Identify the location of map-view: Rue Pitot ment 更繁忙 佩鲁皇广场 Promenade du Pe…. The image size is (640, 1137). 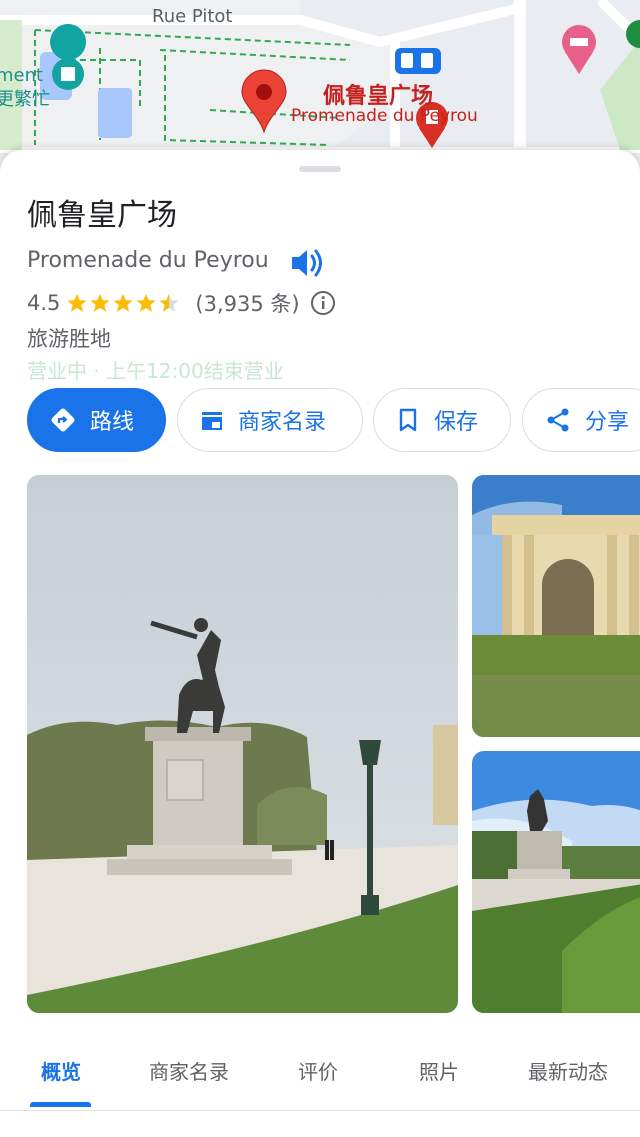
(320, 85).